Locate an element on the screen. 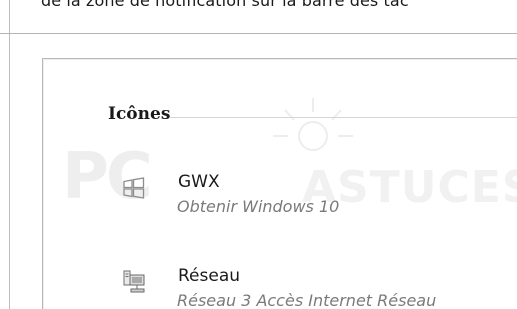 This screenshot has height=309, width=517. item-title: Réseau is located at coordinates (209, 276).